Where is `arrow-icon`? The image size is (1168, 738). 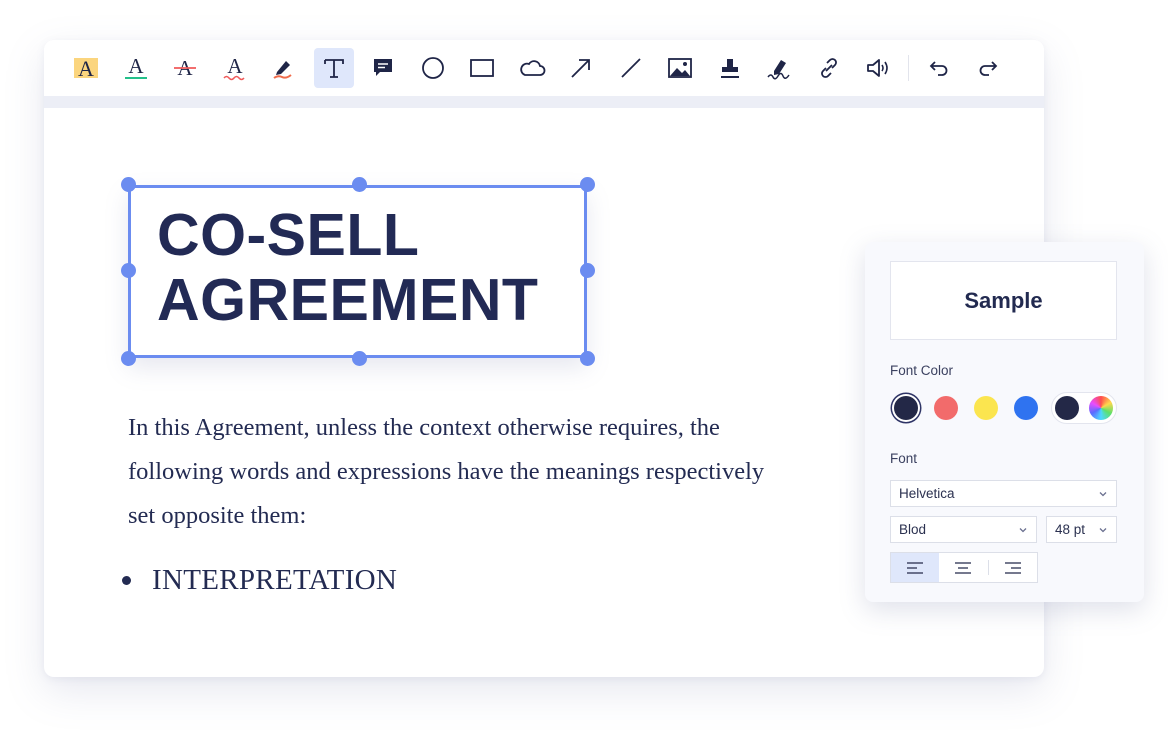
arrow-icon is located at coordinates (580, 68).